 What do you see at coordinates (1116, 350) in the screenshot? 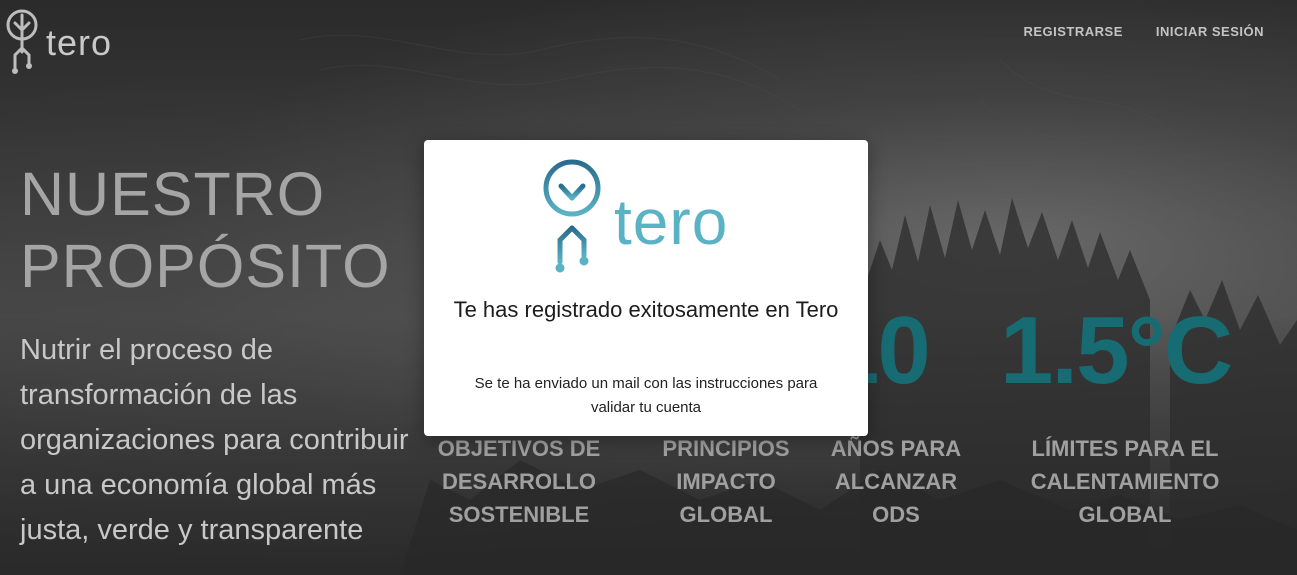
I see `stat-temperature-value: 1.5°C` at bounding box center [1116, 350].